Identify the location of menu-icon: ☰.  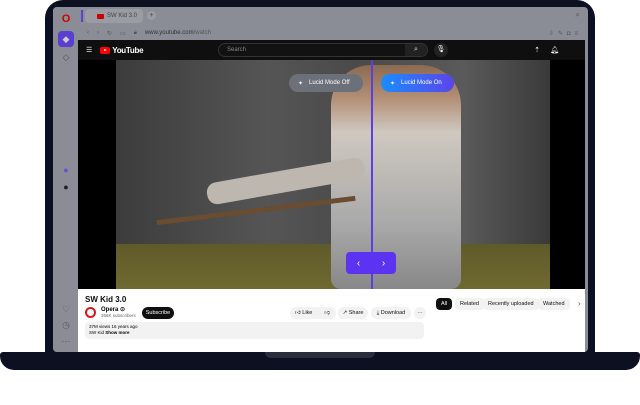
(89, 50).